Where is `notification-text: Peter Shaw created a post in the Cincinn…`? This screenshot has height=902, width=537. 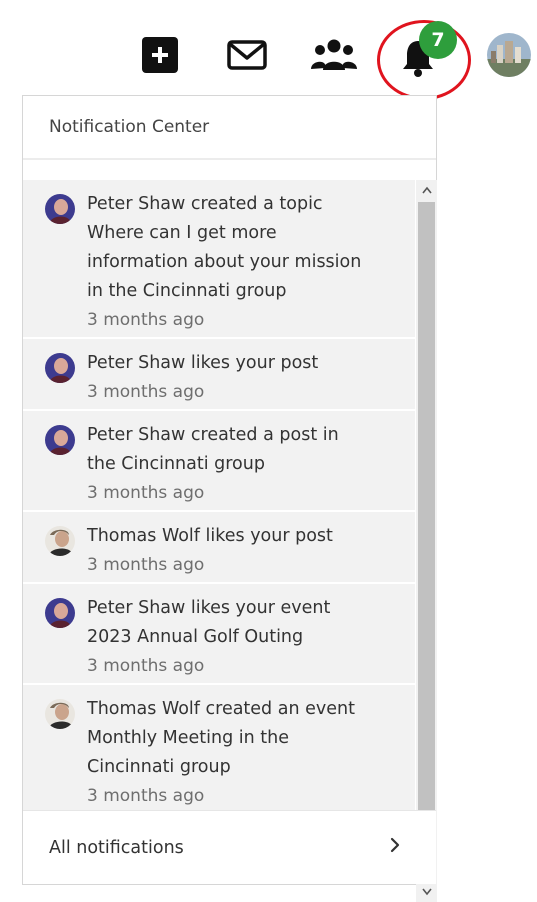 notification-text: Peter Shaw created a post in the Cincinn… is located at coordinates (213, 449).